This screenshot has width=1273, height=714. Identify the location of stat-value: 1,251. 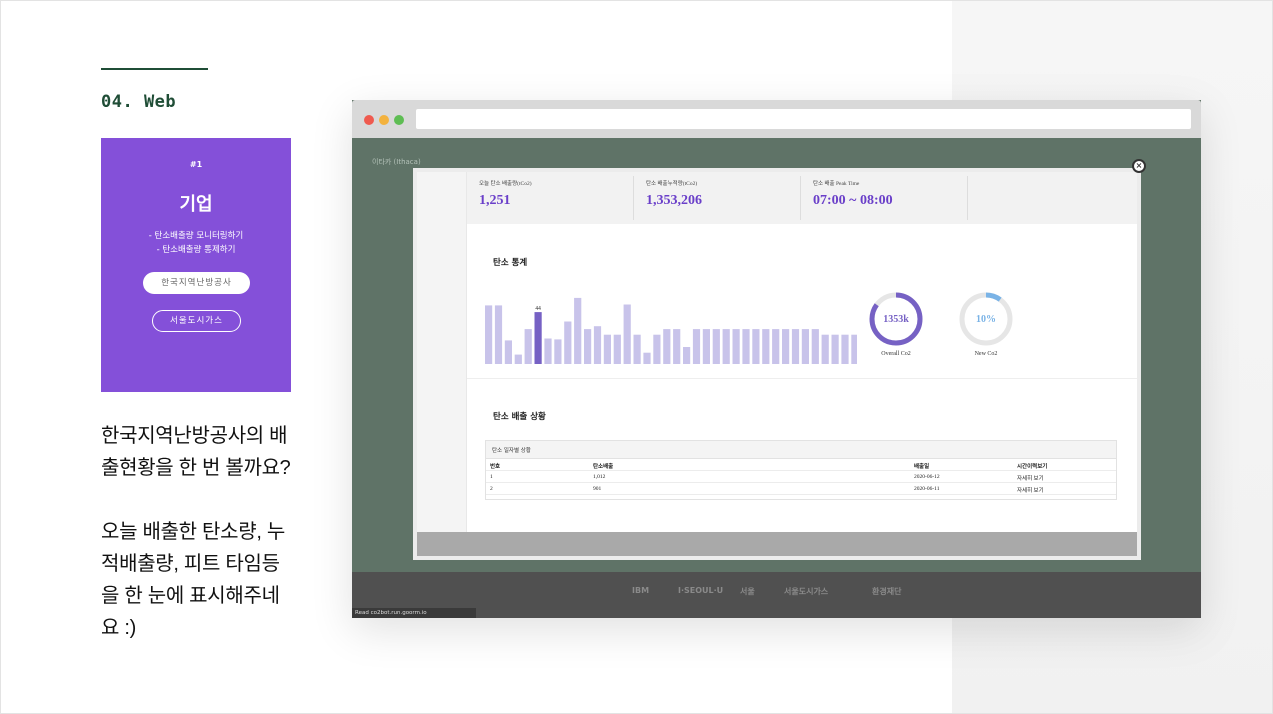
(495, 200).